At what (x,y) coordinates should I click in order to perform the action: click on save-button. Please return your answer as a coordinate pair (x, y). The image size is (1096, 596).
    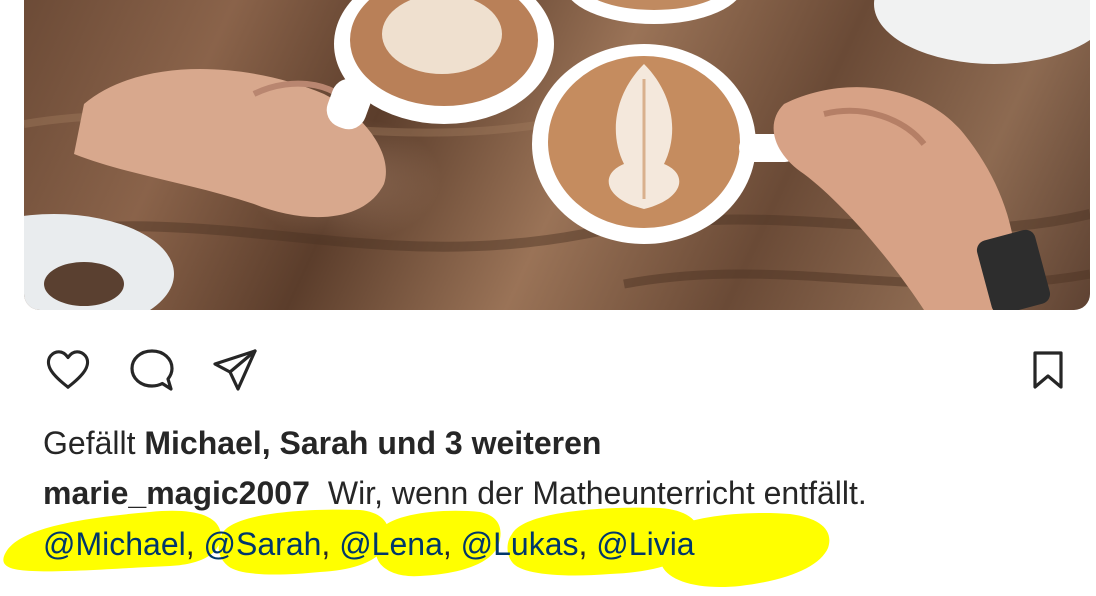
    Looking at the image, I should click on (1048, 370).